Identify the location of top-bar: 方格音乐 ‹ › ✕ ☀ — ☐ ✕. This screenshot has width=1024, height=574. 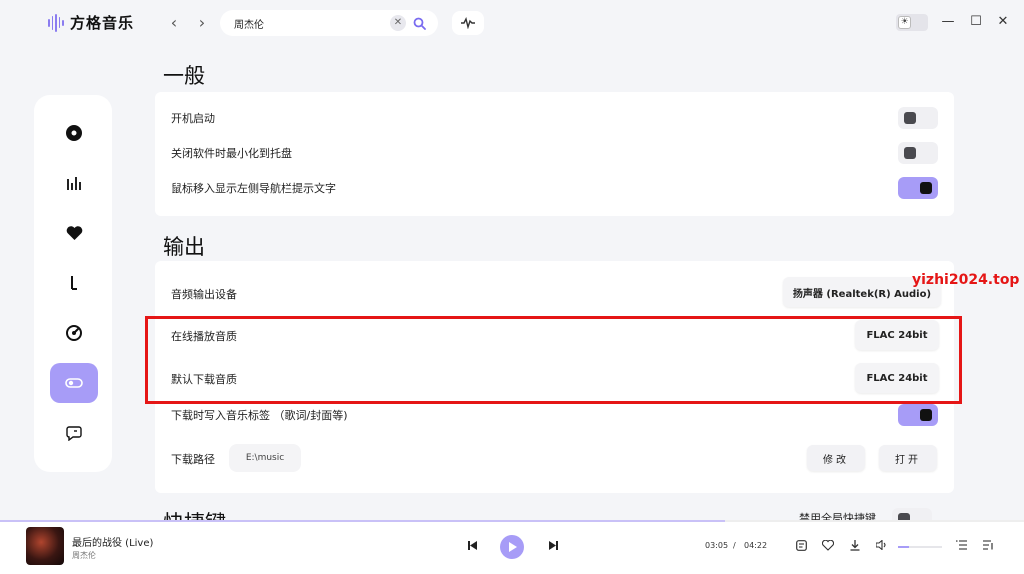
(512, 23).